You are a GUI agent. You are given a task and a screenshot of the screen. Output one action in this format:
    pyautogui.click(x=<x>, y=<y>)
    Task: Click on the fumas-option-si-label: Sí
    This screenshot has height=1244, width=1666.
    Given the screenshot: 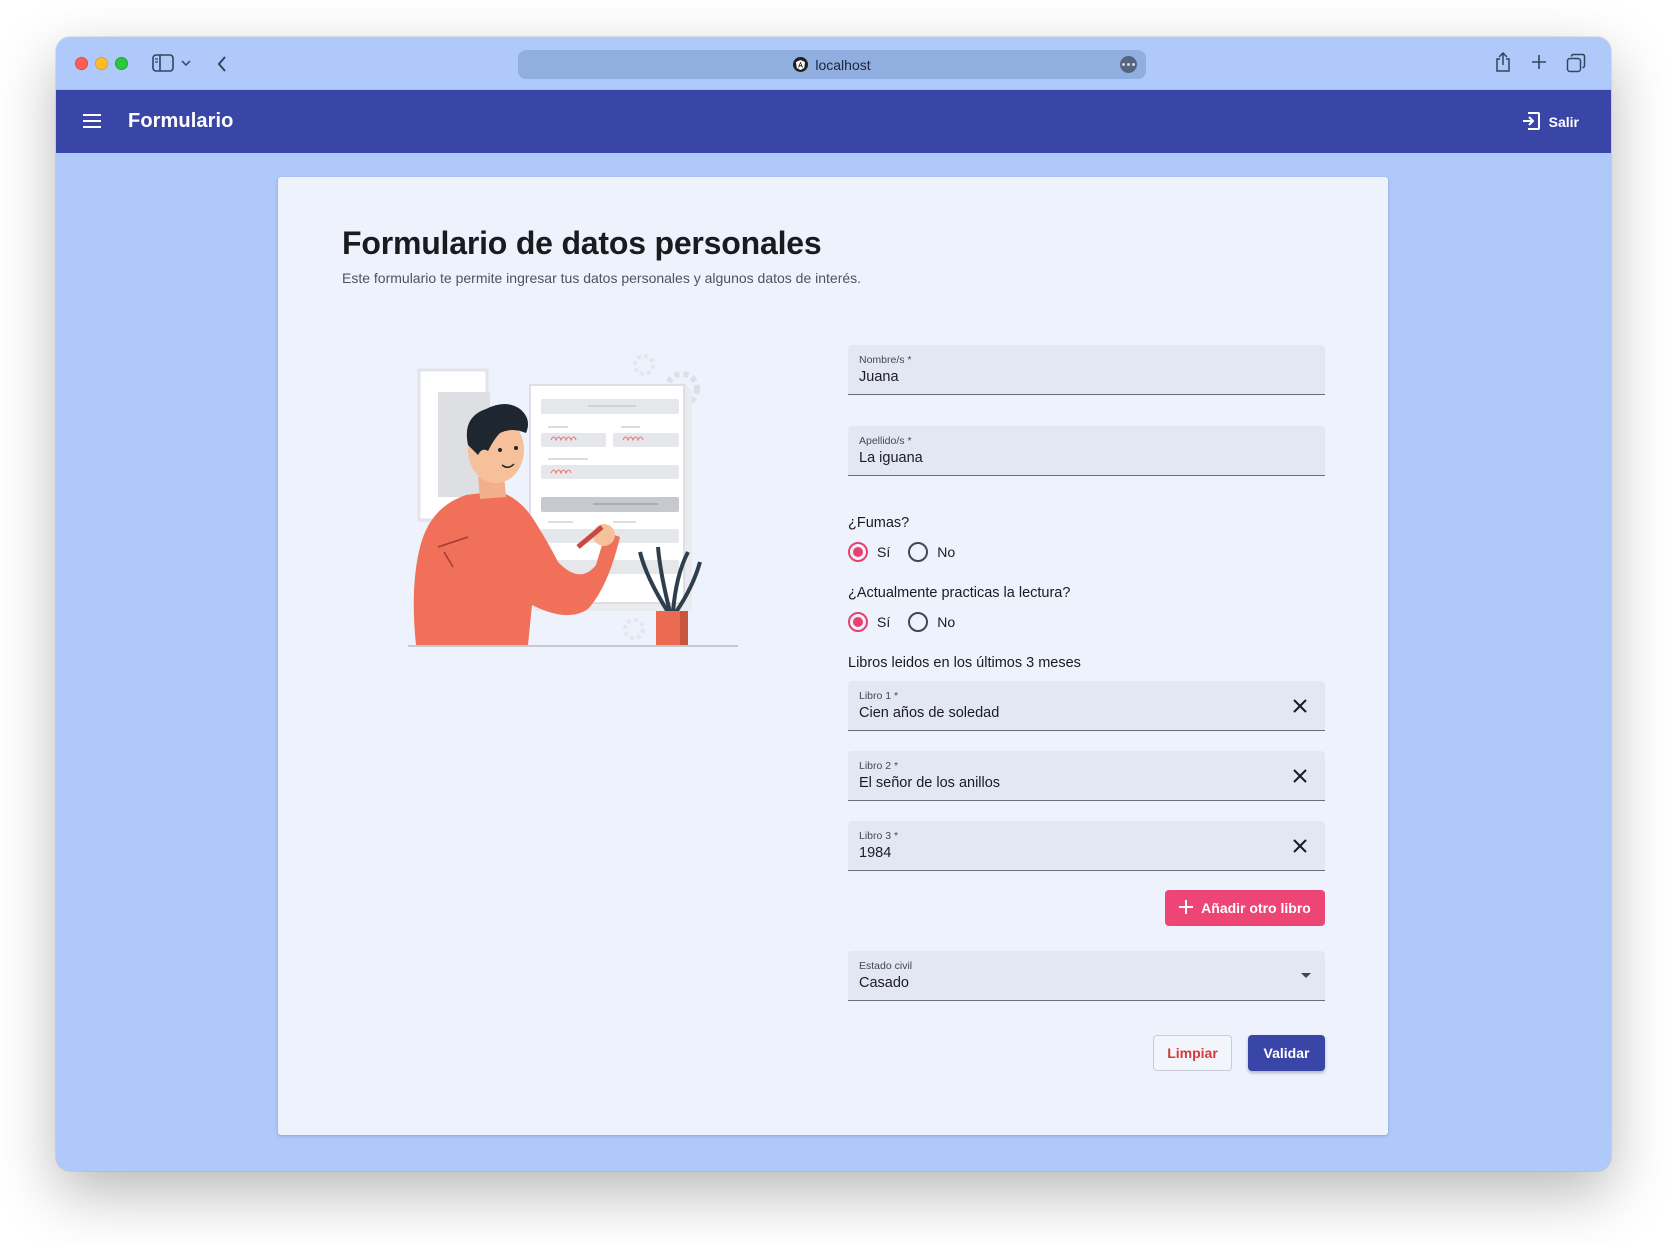 What is the action you would take?
    pyautogui.click(x=884, y=552)
    